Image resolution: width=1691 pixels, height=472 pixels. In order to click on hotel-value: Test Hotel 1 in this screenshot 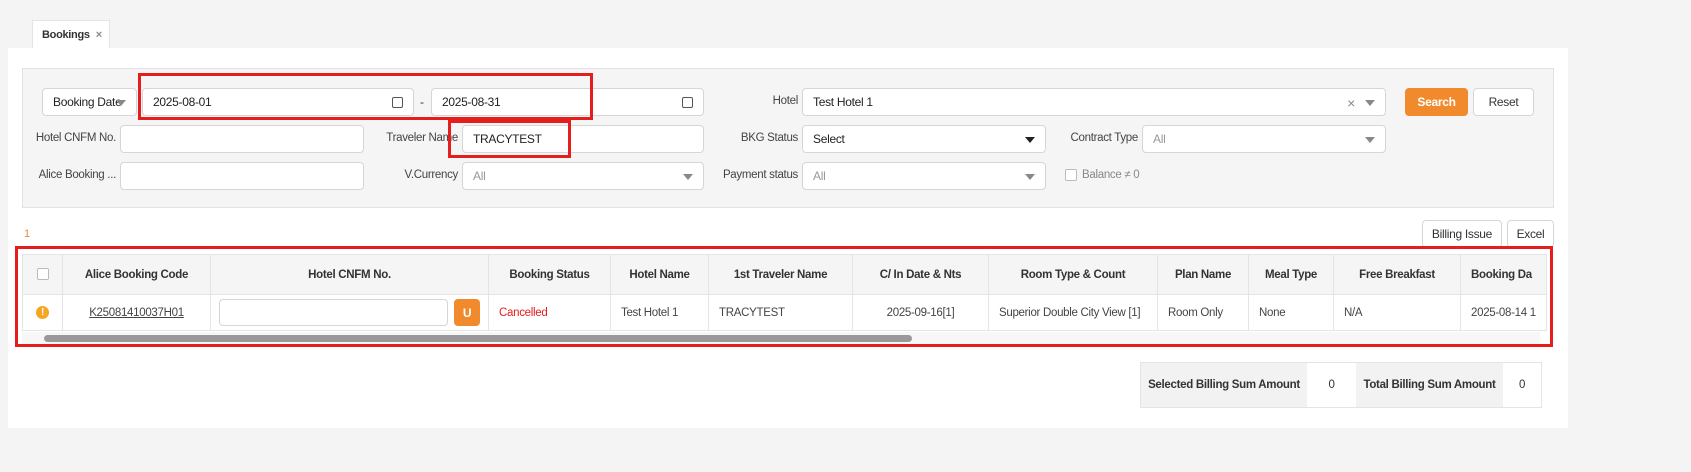, I will do `click(843, 102)`.